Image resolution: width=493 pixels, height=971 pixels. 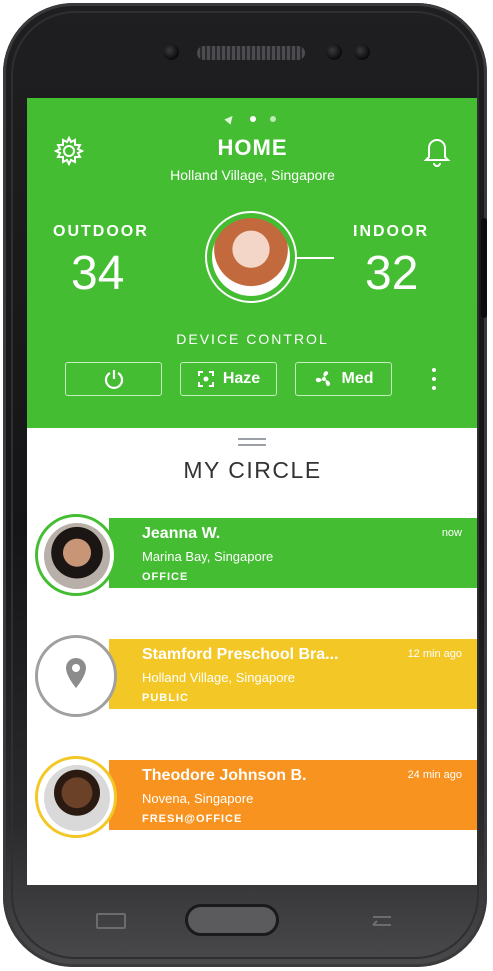 I want to click on user-avatar-photo, so click(x=251, y=257).